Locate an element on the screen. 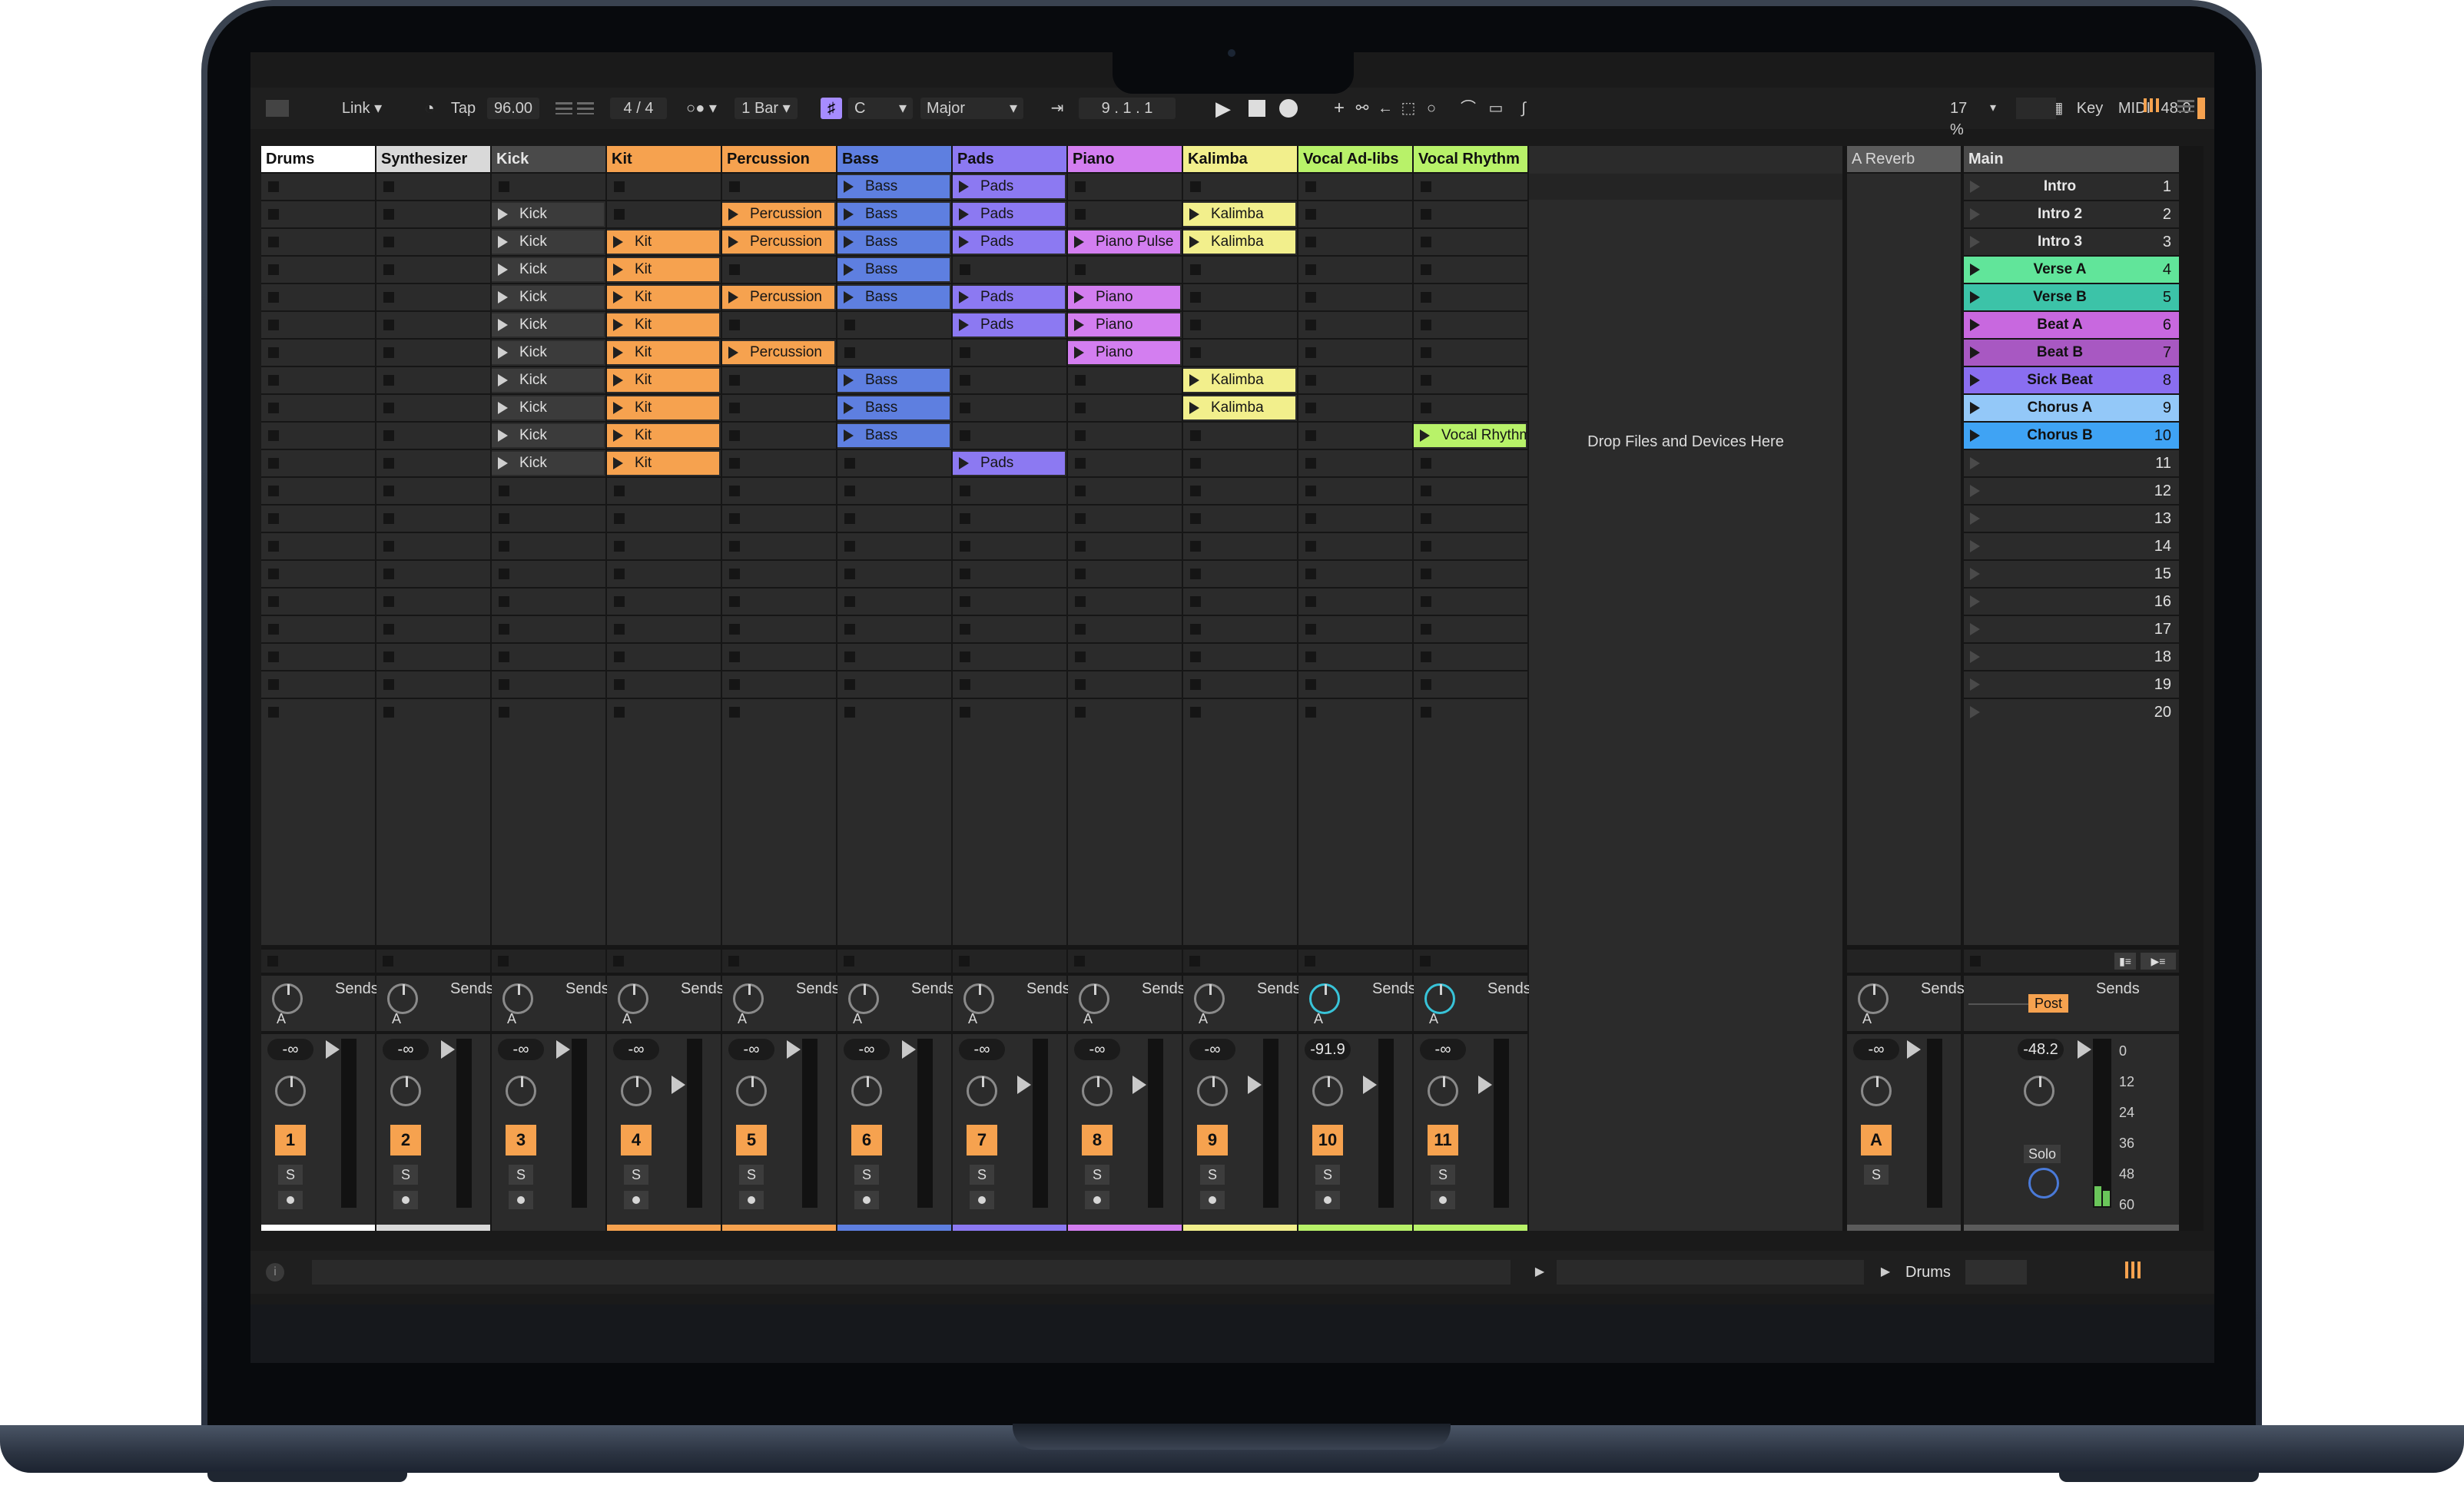 Image resolution: width=2464 pixels, height=1492 pixels. clip: Pads is located at coordinates (1010, 463).